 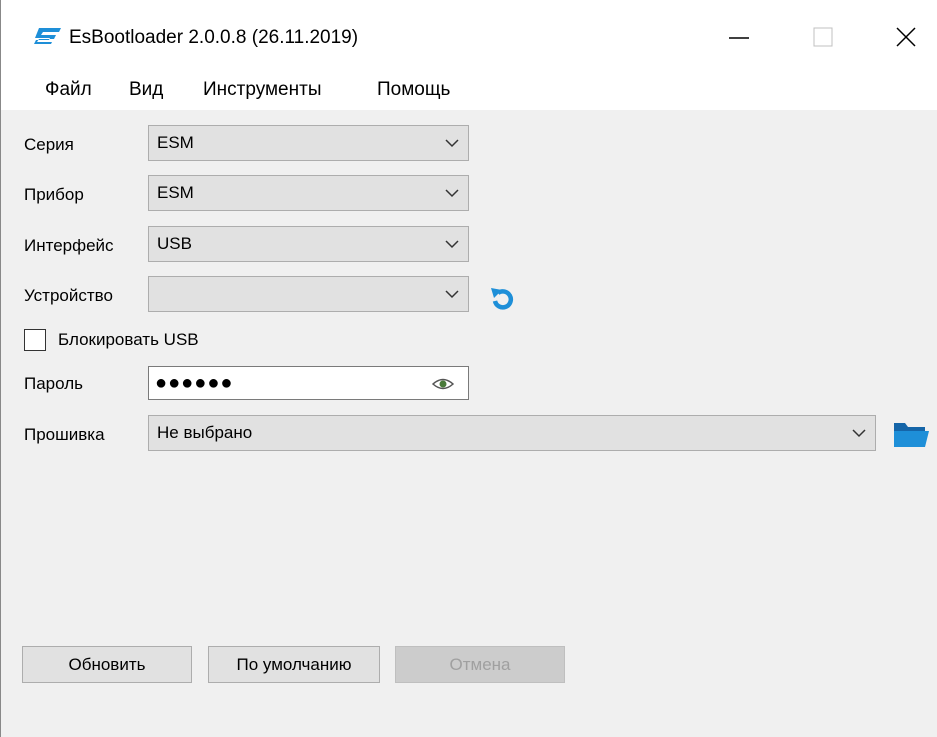 What do you see at coordinates (308, 143) in the screenshot?
I see `series-select: ESM` at bounding box center [308, 143].